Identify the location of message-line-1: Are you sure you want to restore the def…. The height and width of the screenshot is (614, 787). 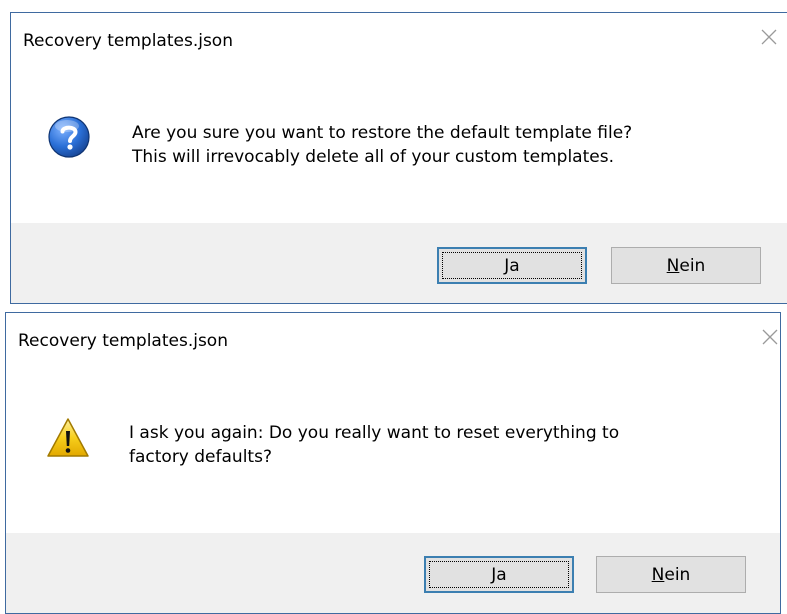
(382, 133).